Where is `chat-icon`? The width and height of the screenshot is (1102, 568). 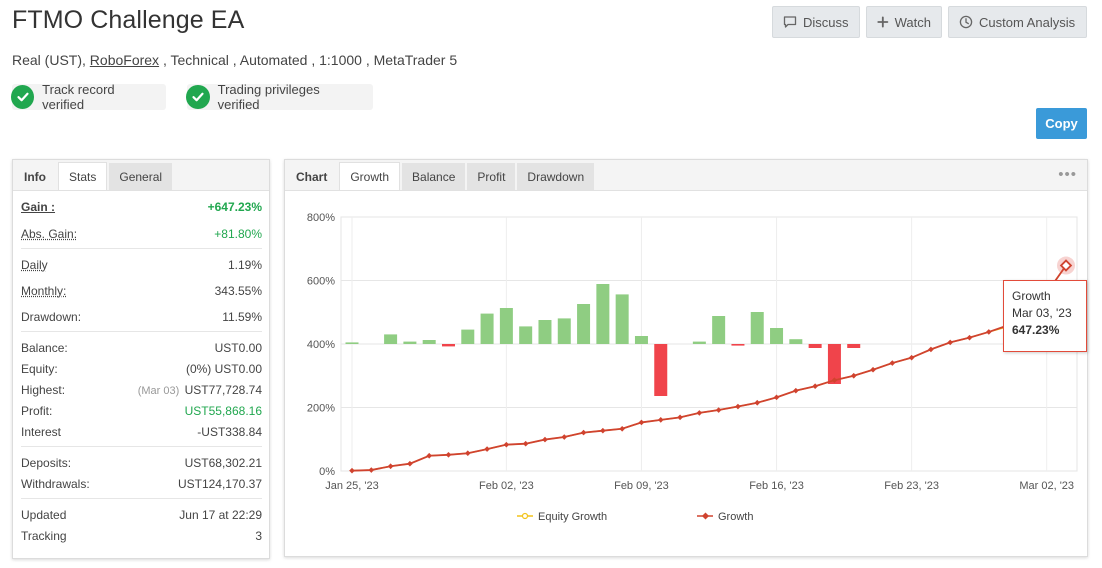
chat-icon is located at coordinates (790, 22).